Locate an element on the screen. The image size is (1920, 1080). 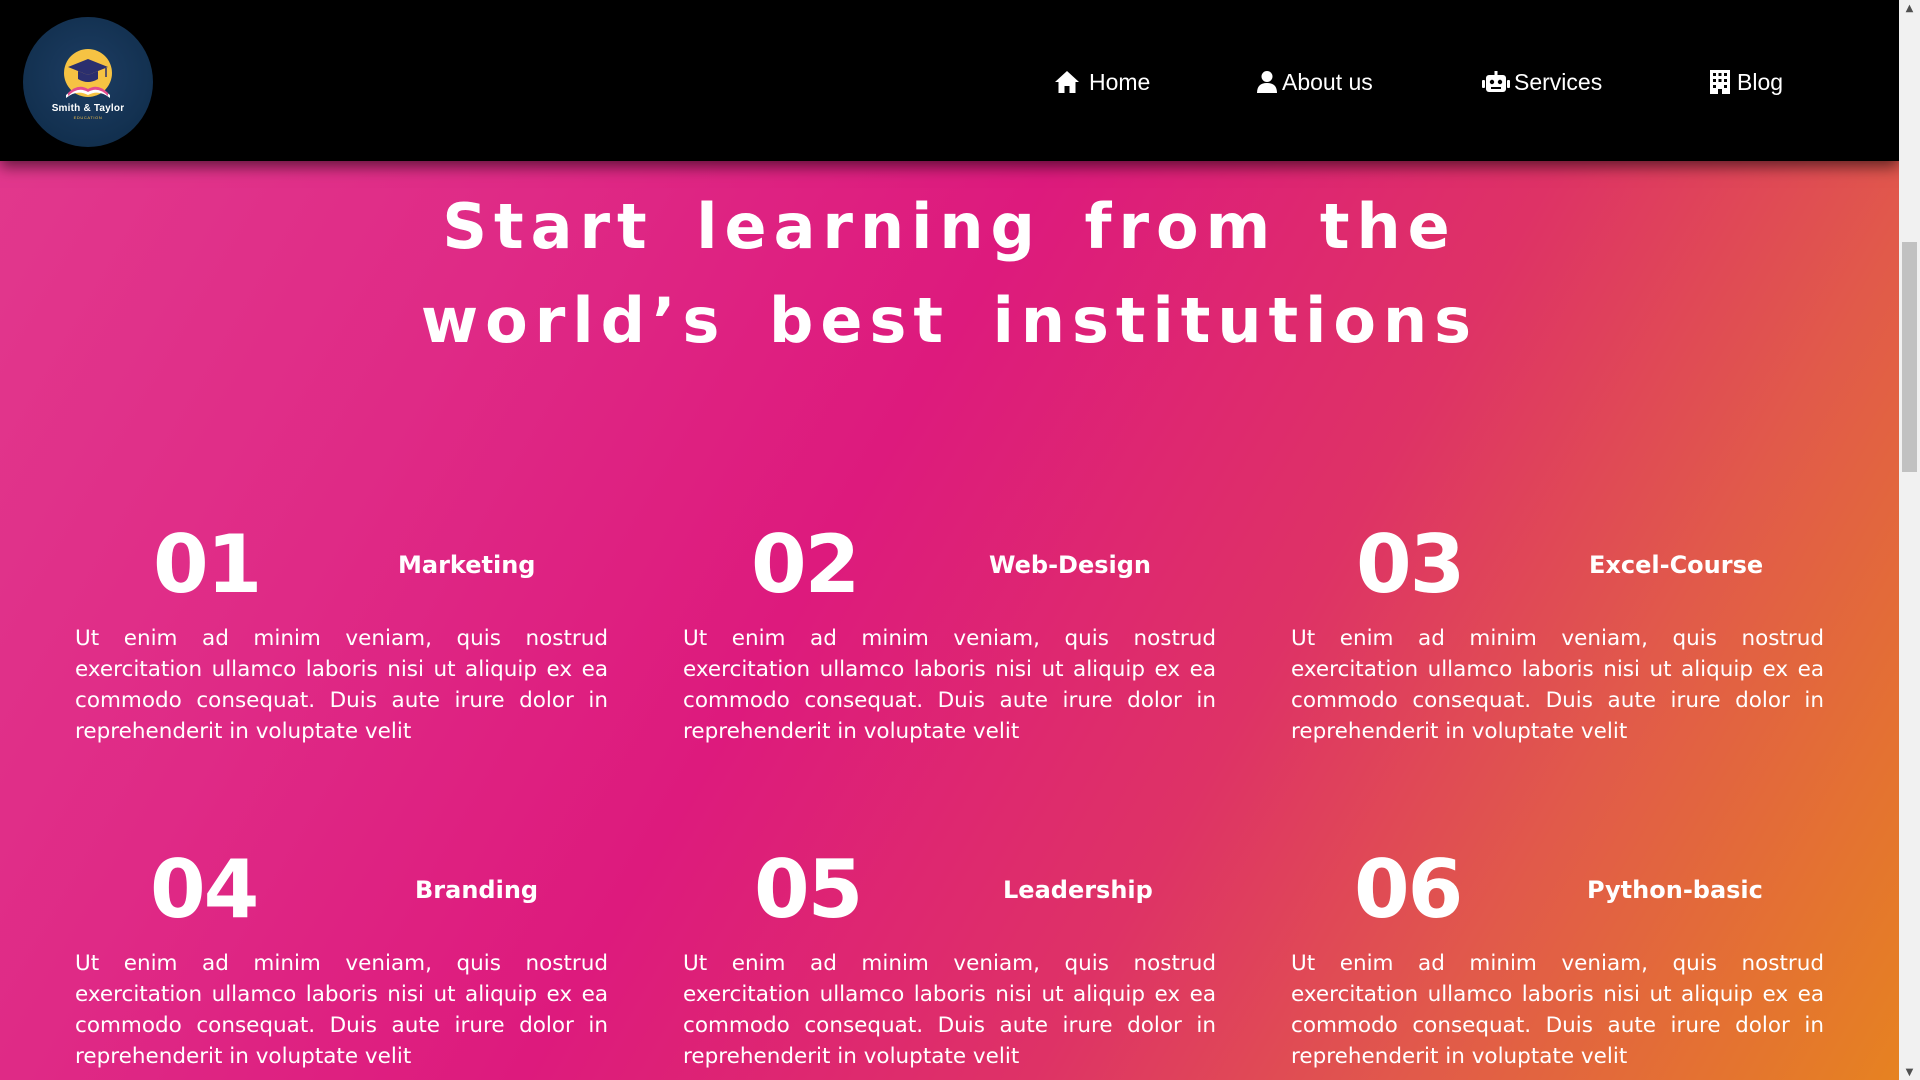
nav-home-label: Home is located at coordinates (1120, 81).